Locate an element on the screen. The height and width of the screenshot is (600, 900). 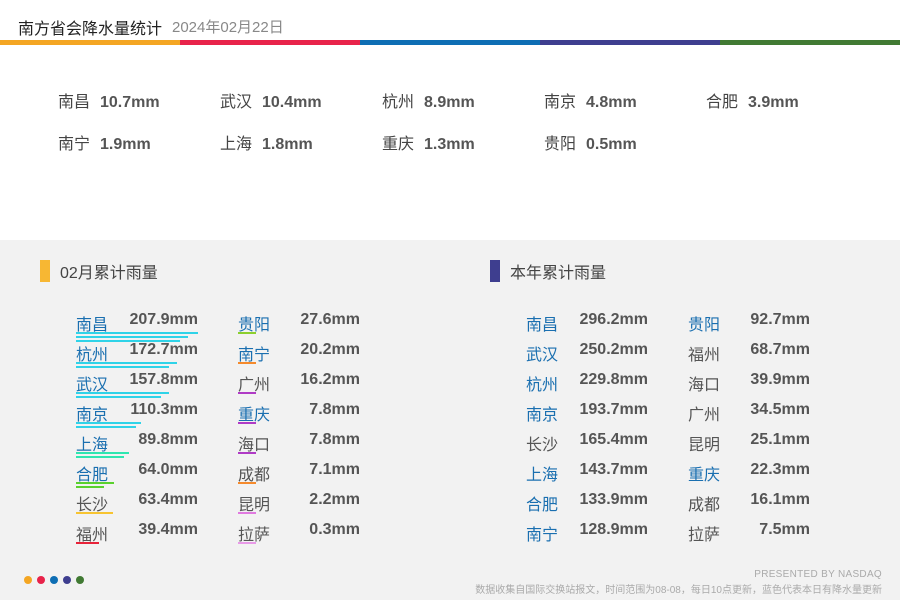
today-value: 10.4mm is located at coordinates (292, 102).